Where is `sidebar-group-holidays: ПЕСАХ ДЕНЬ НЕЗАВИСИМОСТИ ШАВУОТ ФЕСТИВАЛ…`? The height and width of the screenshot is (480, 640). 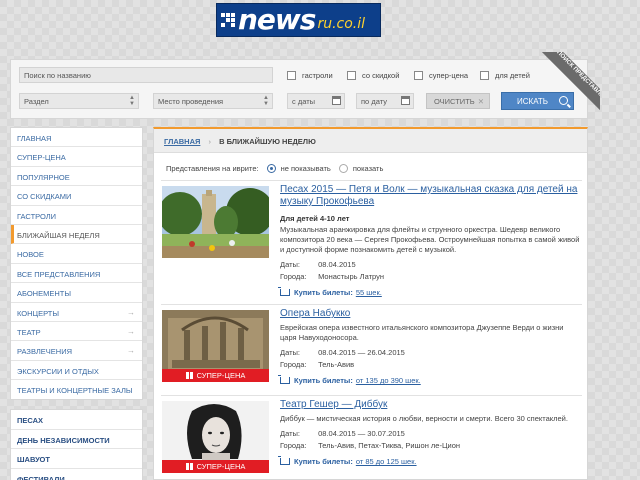
sidebar-group-holidays: ПЕСАХ ДЕНЬ НЕЗАВИСИМОСТИ ШАВУОТ ФЕСТИВАЛ… is located at coordinates (76, 444).